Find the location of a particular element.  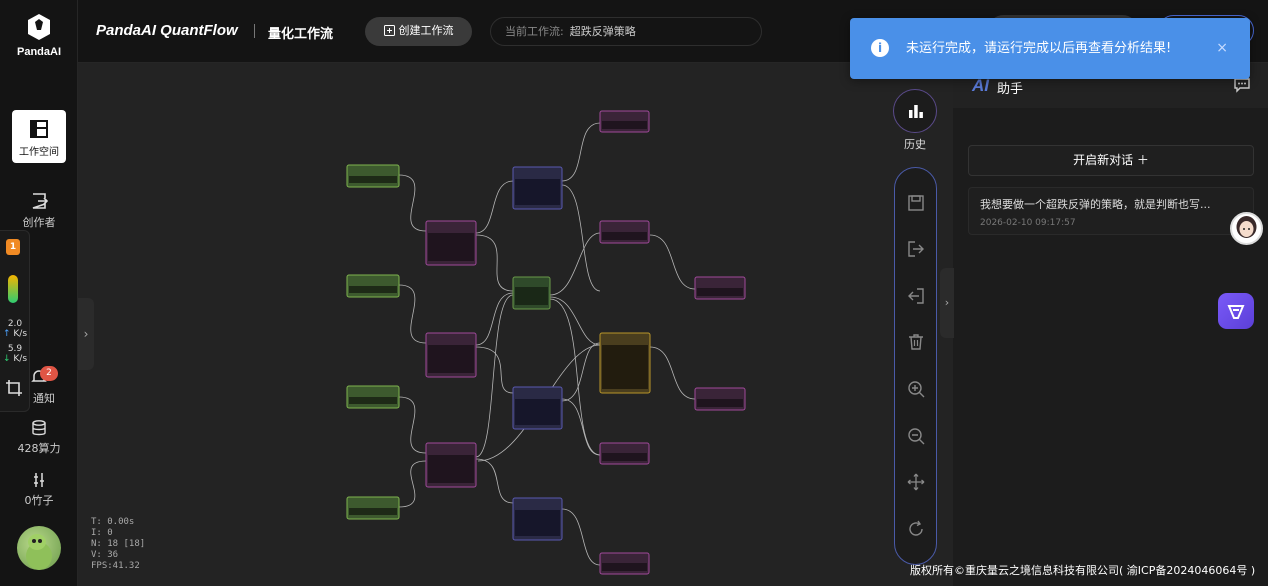

import-icon is located at coordinates (916, 296).